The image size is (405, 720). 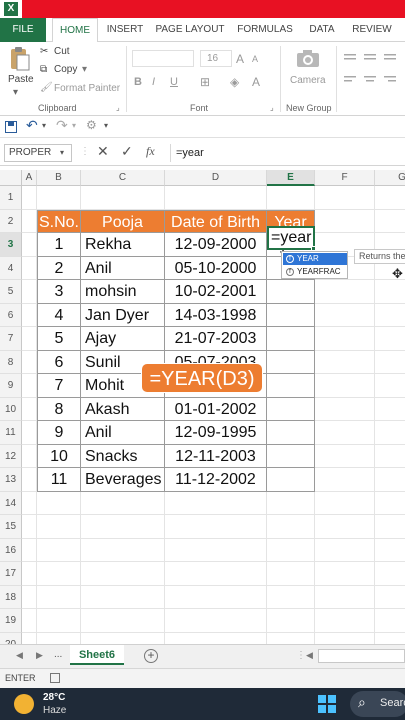 I want to click on windows-start-icon, so click(x=327, y=704).